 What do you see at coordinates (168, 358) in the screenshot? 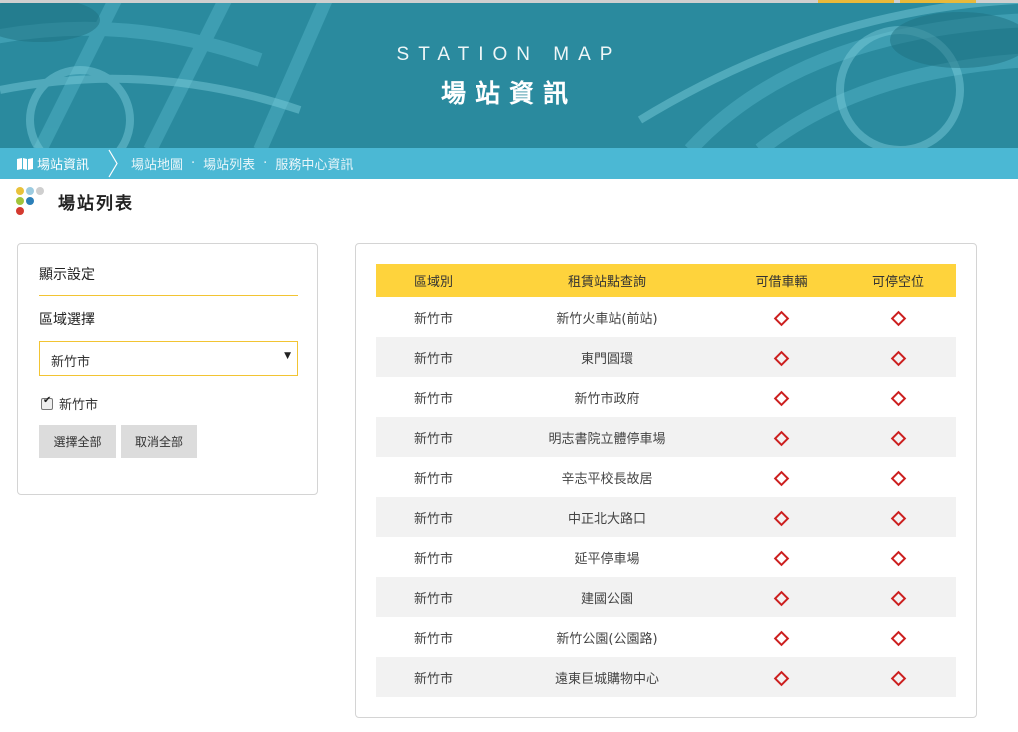
I see `region-select: 新竹市 ▼` at bounding box center [168, 358].